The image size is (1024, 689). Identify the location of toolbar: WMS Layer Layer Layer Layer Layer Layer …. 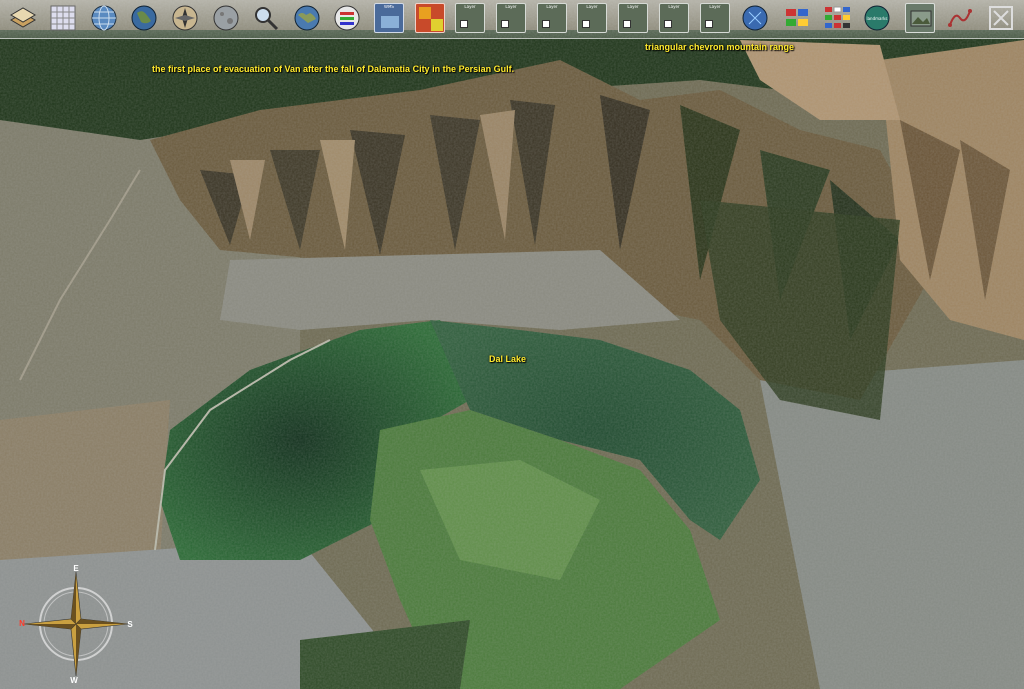
(512, 19).